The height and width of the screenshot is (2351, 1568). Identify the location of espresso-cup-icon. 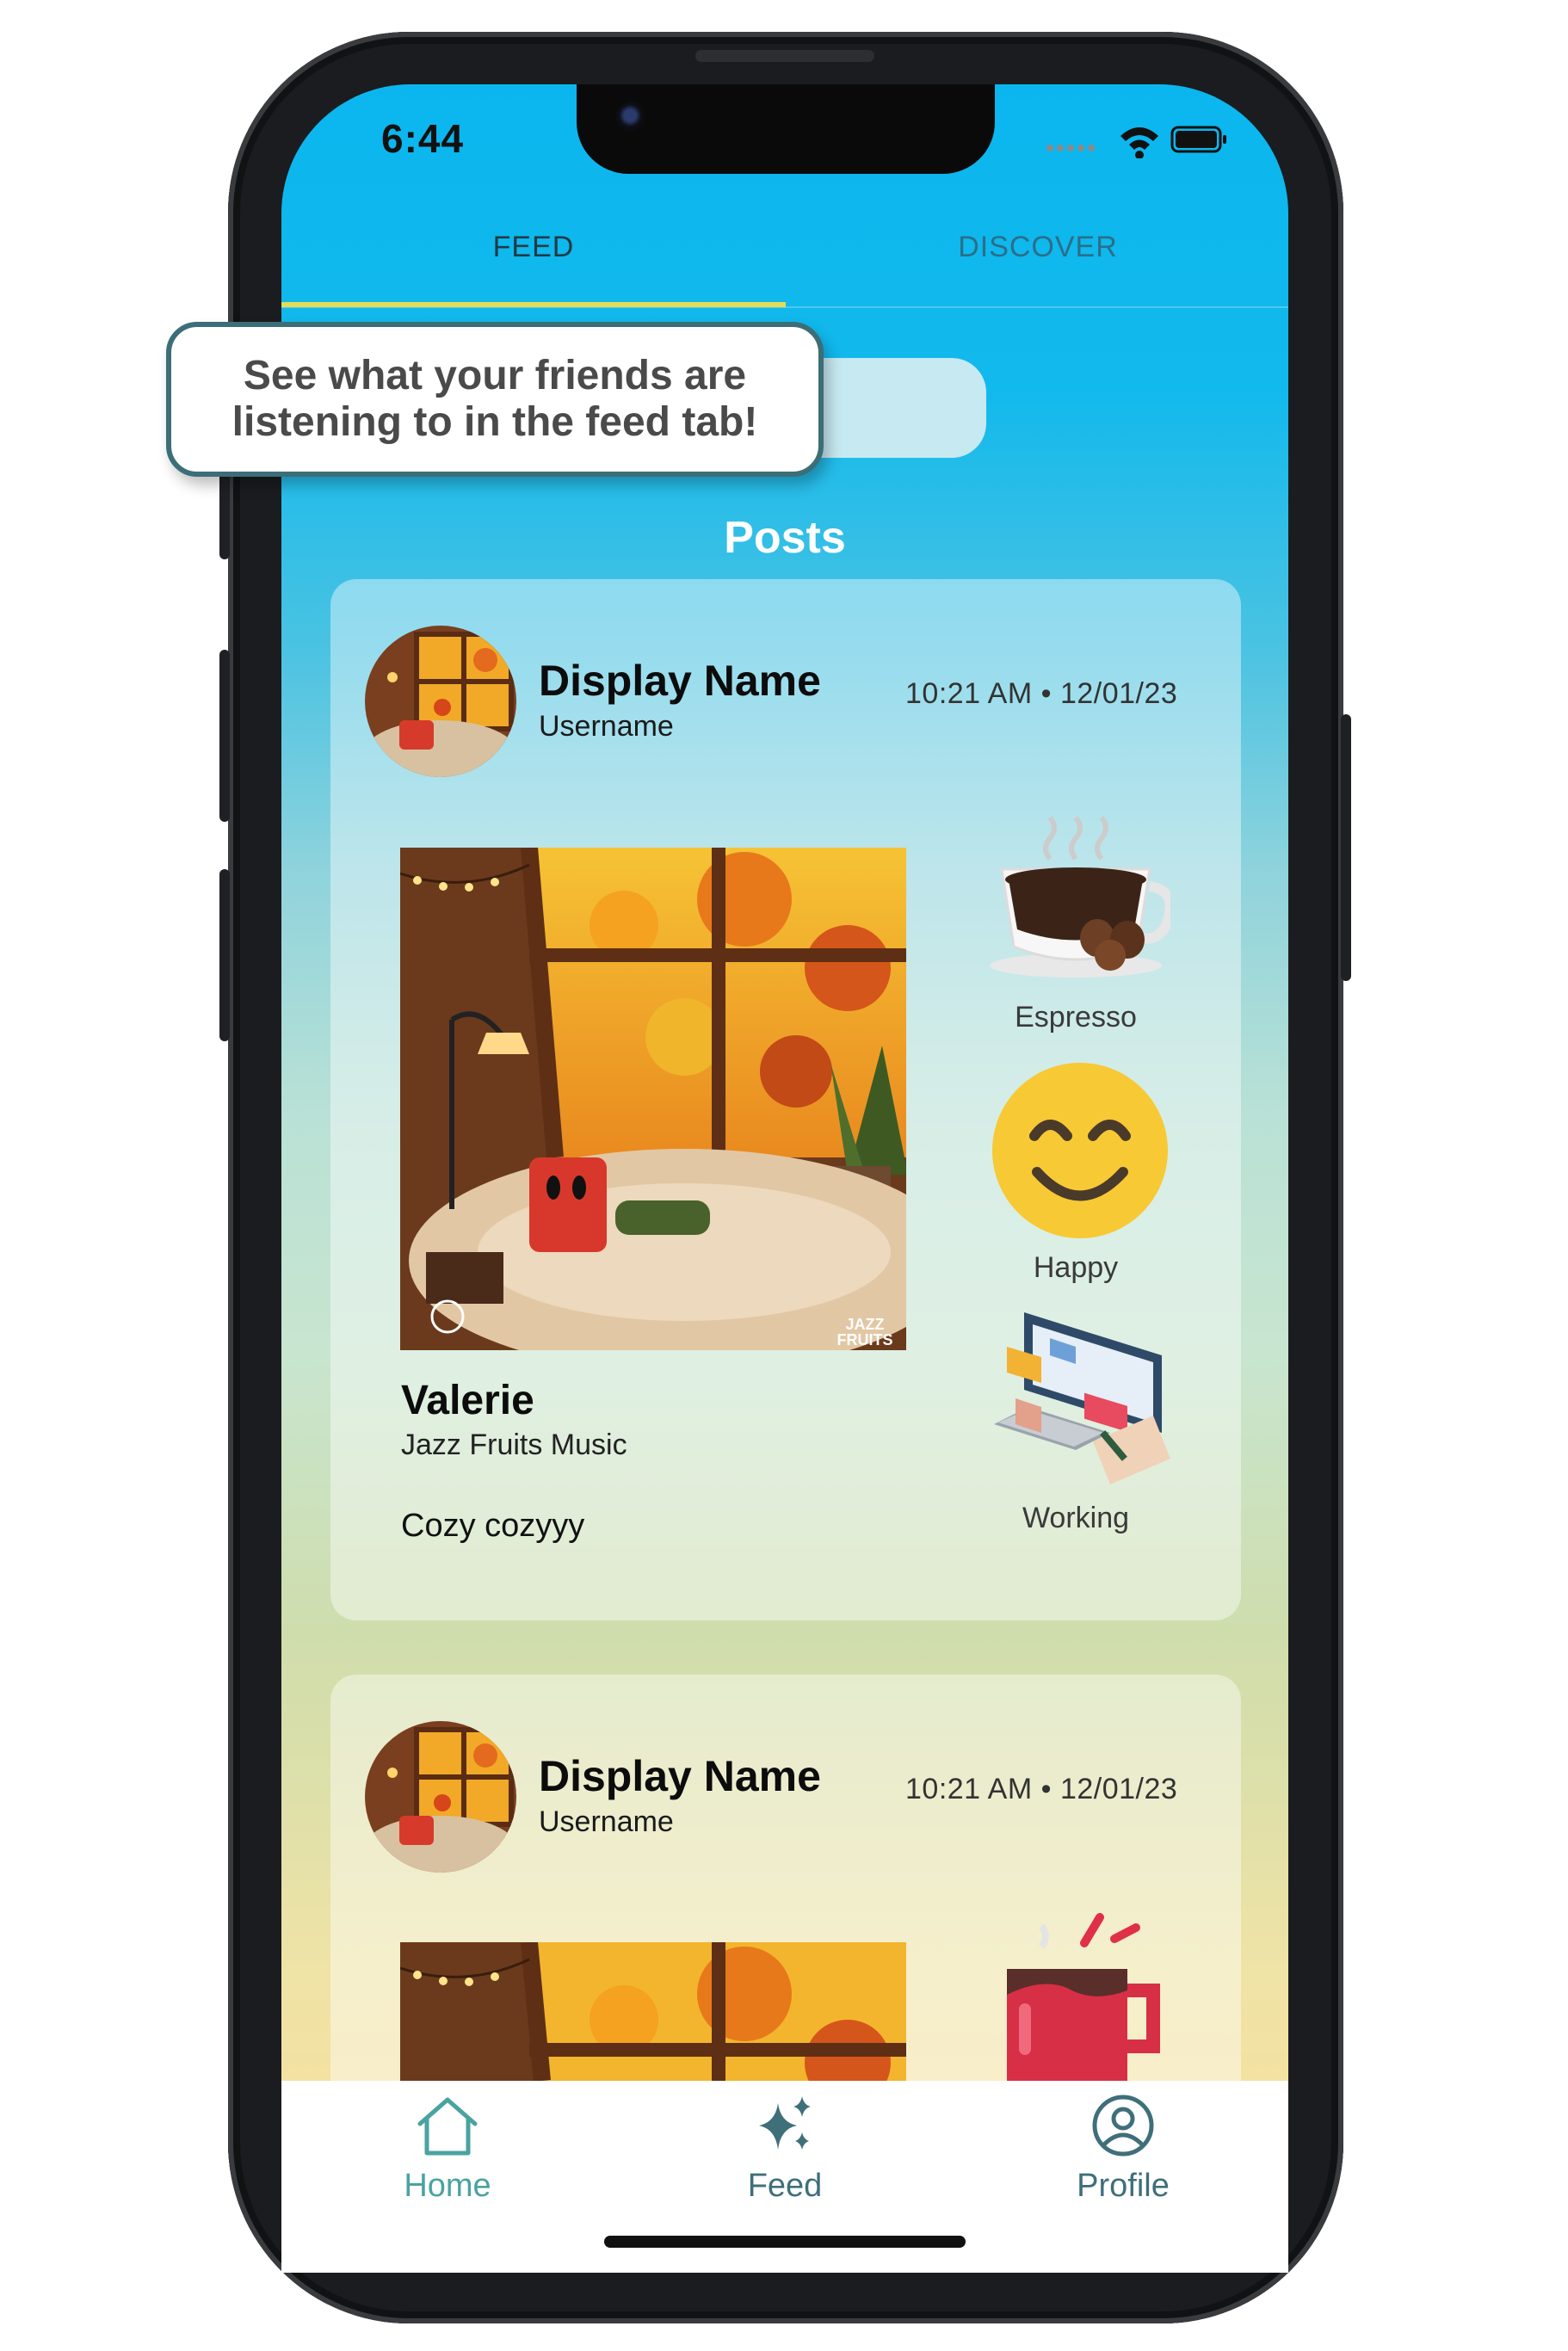
(1083, 901).